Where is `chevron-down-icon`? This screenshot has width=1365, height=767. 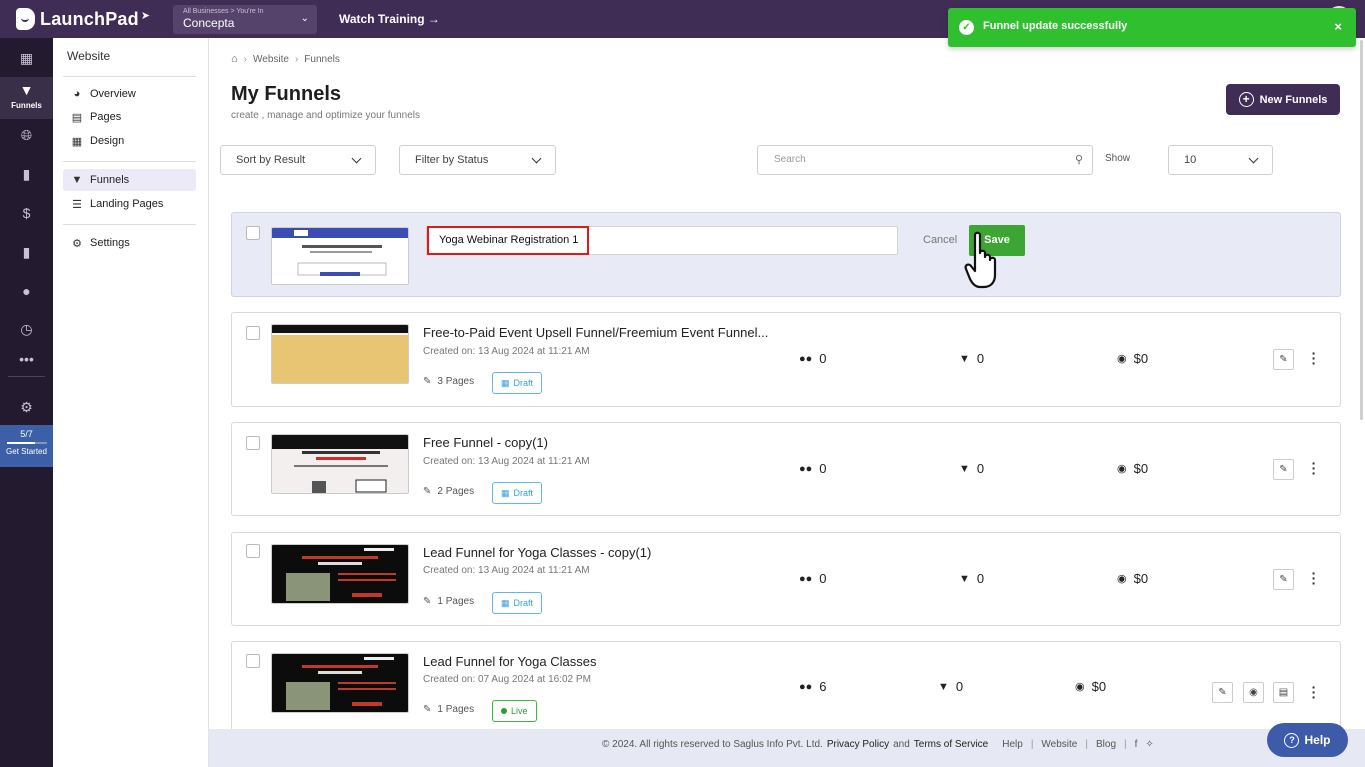
chevron-down-icon is located at coordinates (1253, 158).